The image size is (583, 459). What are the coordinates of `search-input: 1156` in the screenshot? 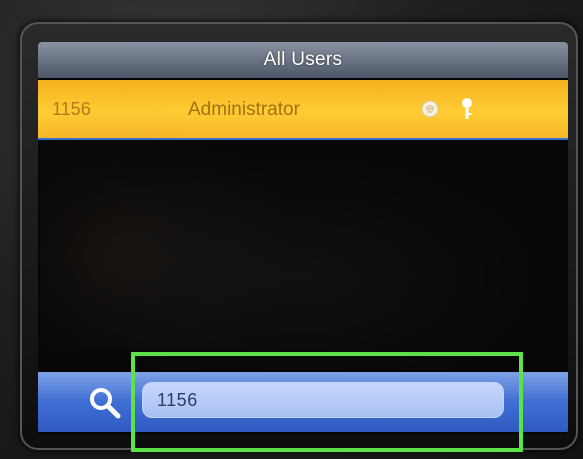 It's located at (323, 400).